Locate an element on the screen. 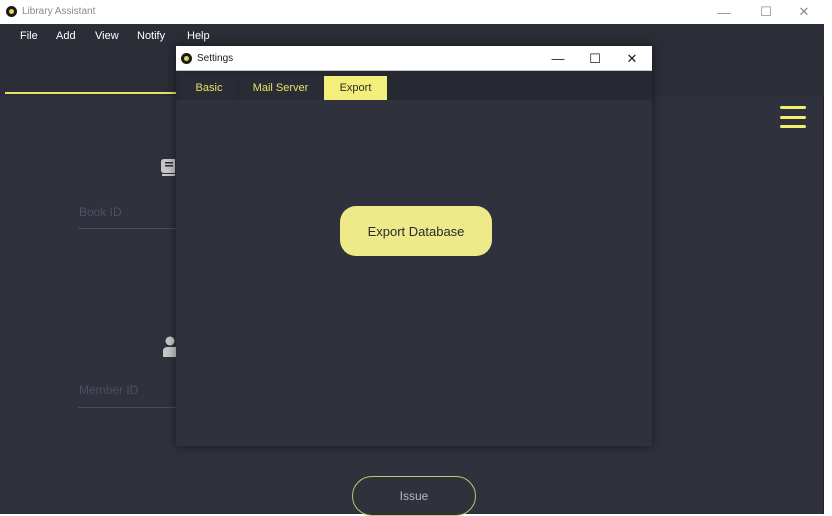  settings-minimize-button: — is located at coordinates (558, 58).